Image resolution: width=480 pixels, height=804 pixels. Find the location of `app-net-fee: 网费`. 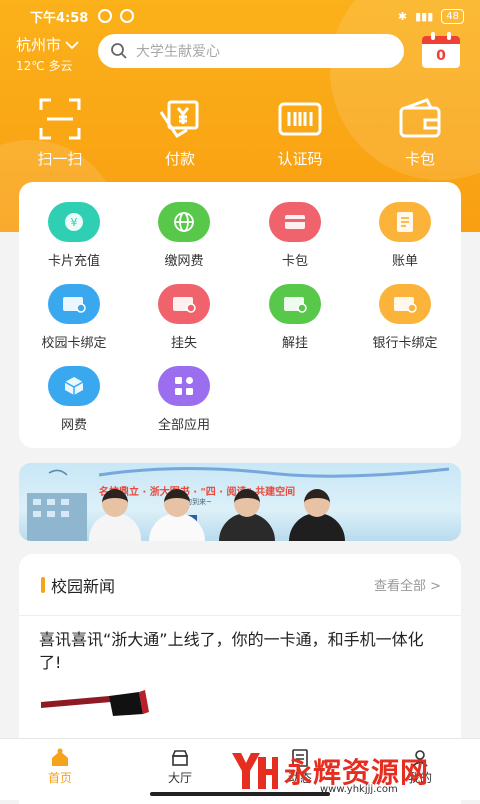

app-net-fee: 网费 is located at coordinates (74, 399).